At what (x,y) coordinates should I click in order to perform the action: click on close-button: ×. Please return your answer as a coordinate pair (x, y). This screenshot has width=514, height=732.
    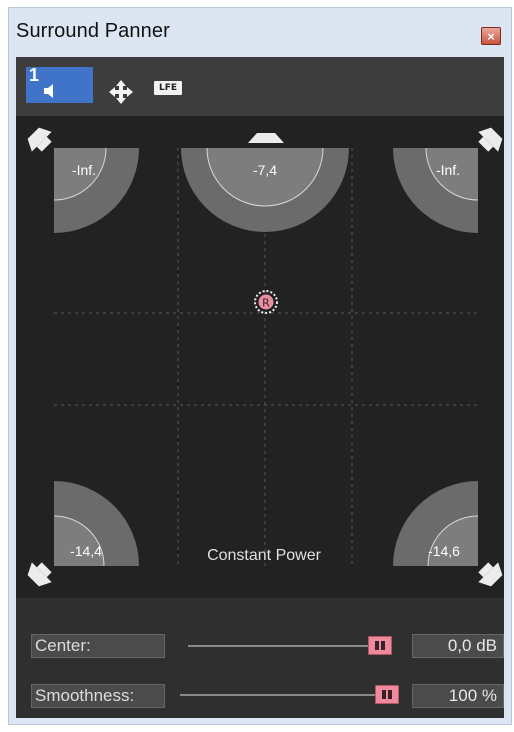
    Looking at the image, I should click on (491, 36).